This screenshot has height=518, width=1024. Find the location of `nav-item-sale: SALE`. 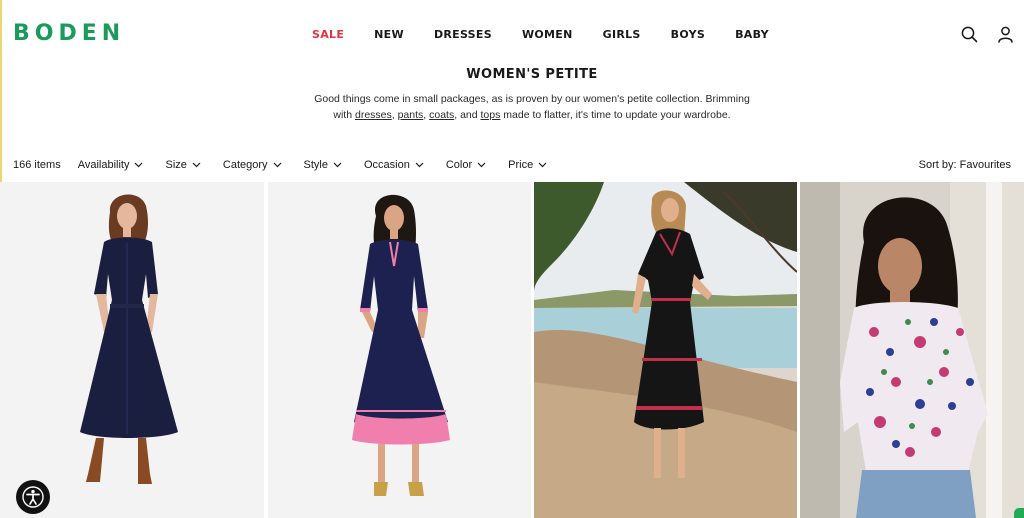

nav-item-sale: SALE is located at coordinates (328, 35).